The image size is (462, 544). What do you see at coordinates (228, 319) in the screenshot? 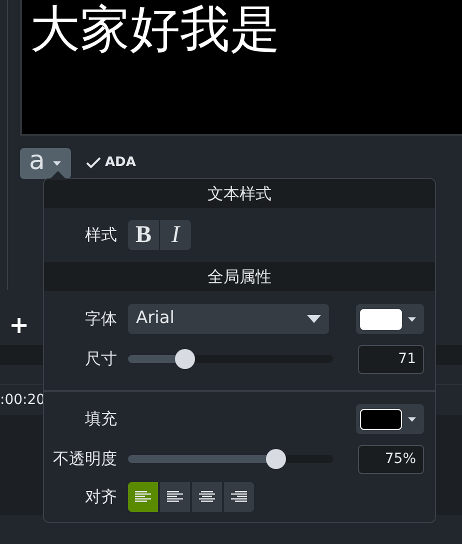
I see `font-dropdown: Arial` at bounding box center [228, 319].